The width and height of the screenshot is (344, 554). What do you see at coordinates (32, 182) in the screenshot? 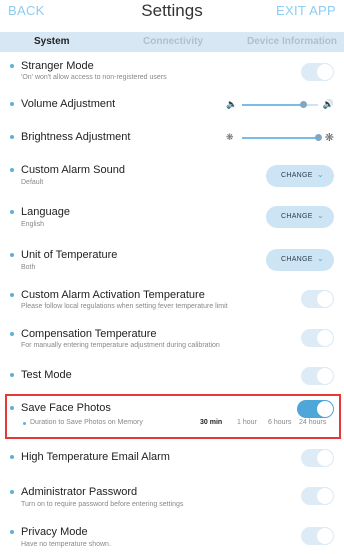
I see `setting-value: Default` at bounding box center [32, 182].